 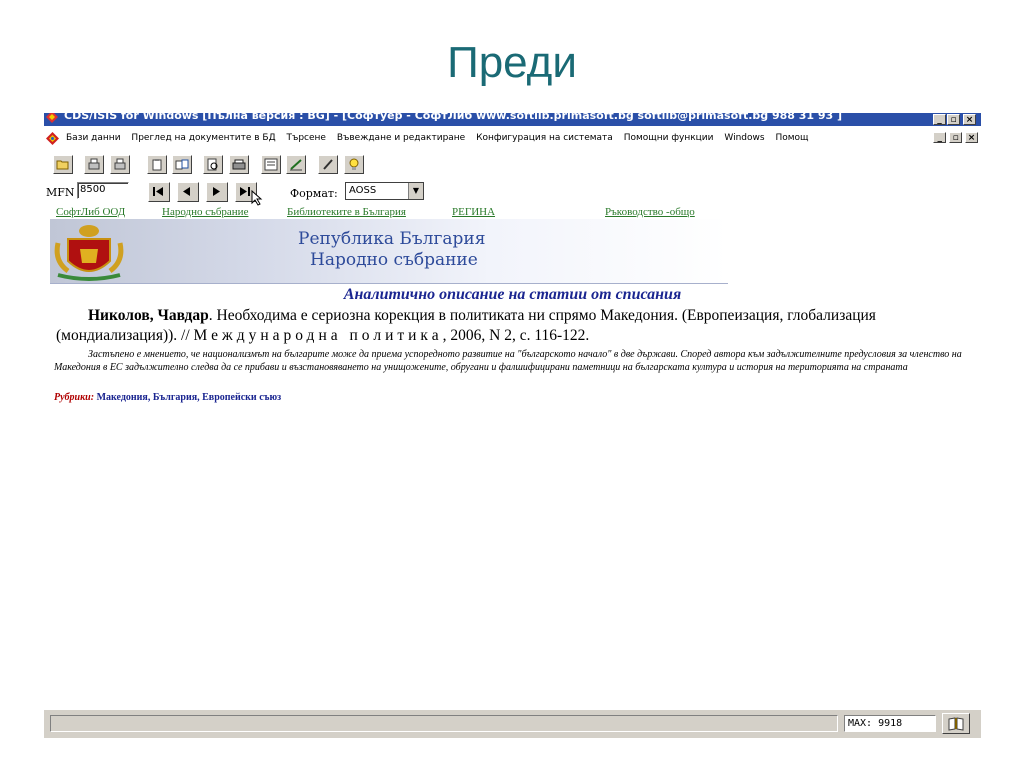 What do you see at coordinates (415, 191) in the screenshot?
I see `chevron-down-icon: ▼` at bounding box center [415, 191].